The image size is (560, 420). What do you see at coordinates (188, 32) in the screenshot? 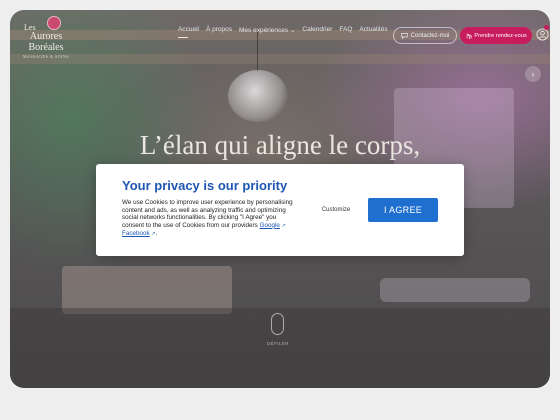
I see `nav-item-accueil: Accueil` at bounding box center [188, 32].